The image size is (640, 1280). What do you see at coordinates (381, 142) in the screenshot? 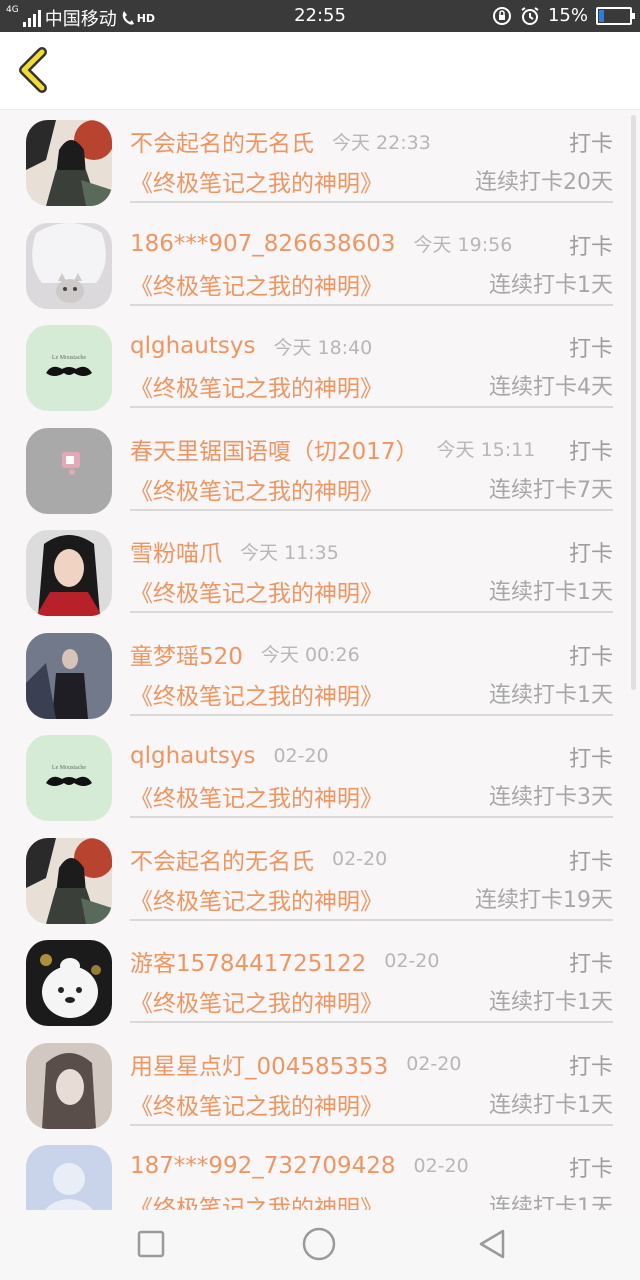
I see `entry-time: 今天 22:33` at bounding box center [381, 142].